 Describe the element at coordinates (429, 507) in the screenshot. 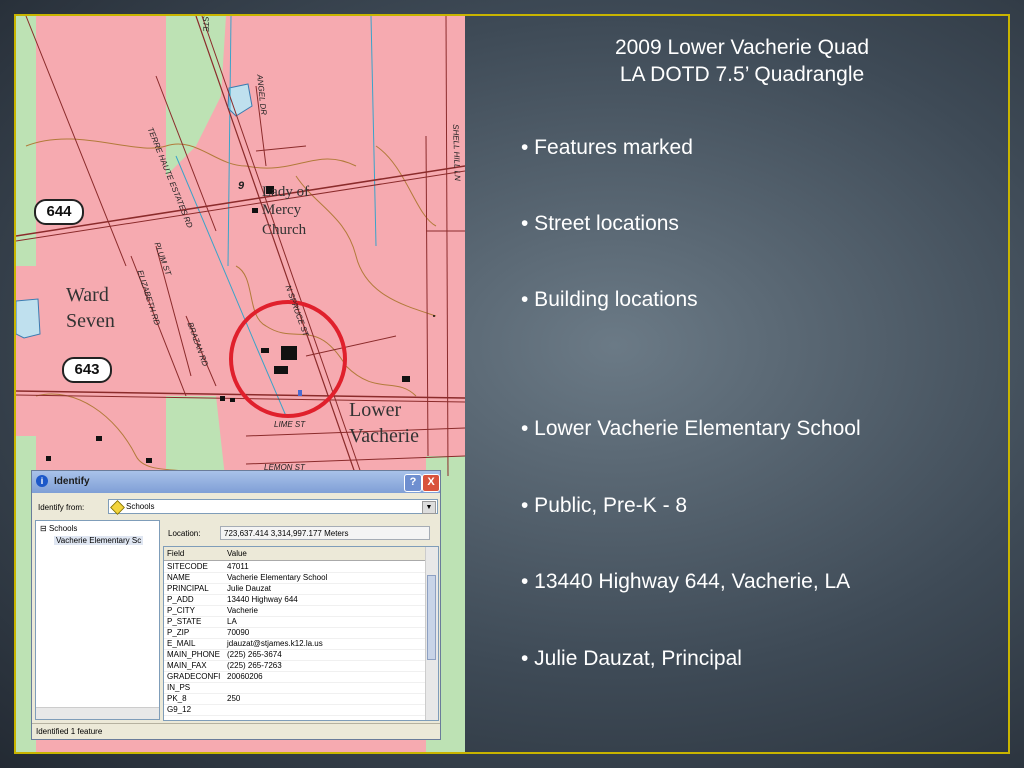

I see `chevron-down-icon: ▼` at that location.